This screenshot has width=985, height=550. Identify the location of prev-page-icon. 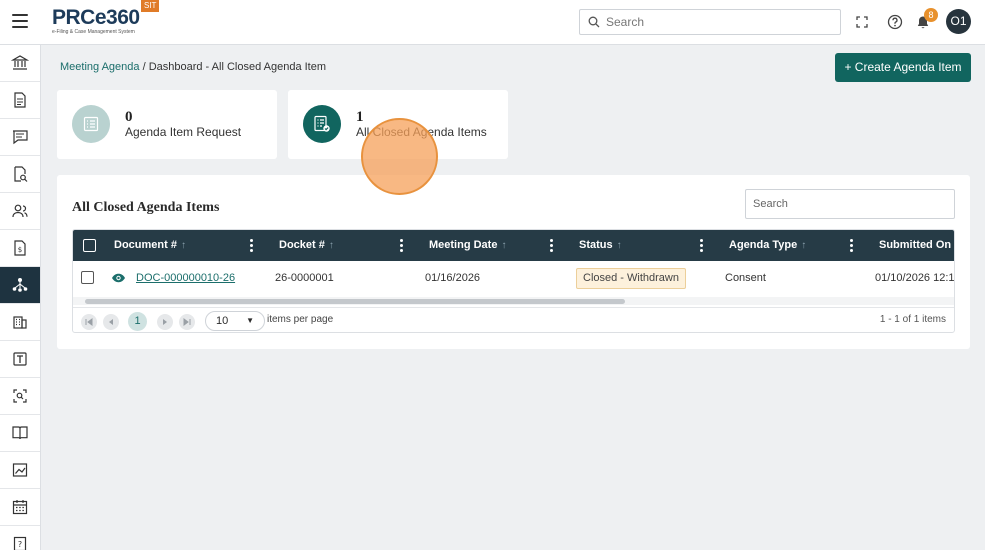
(111, 322).